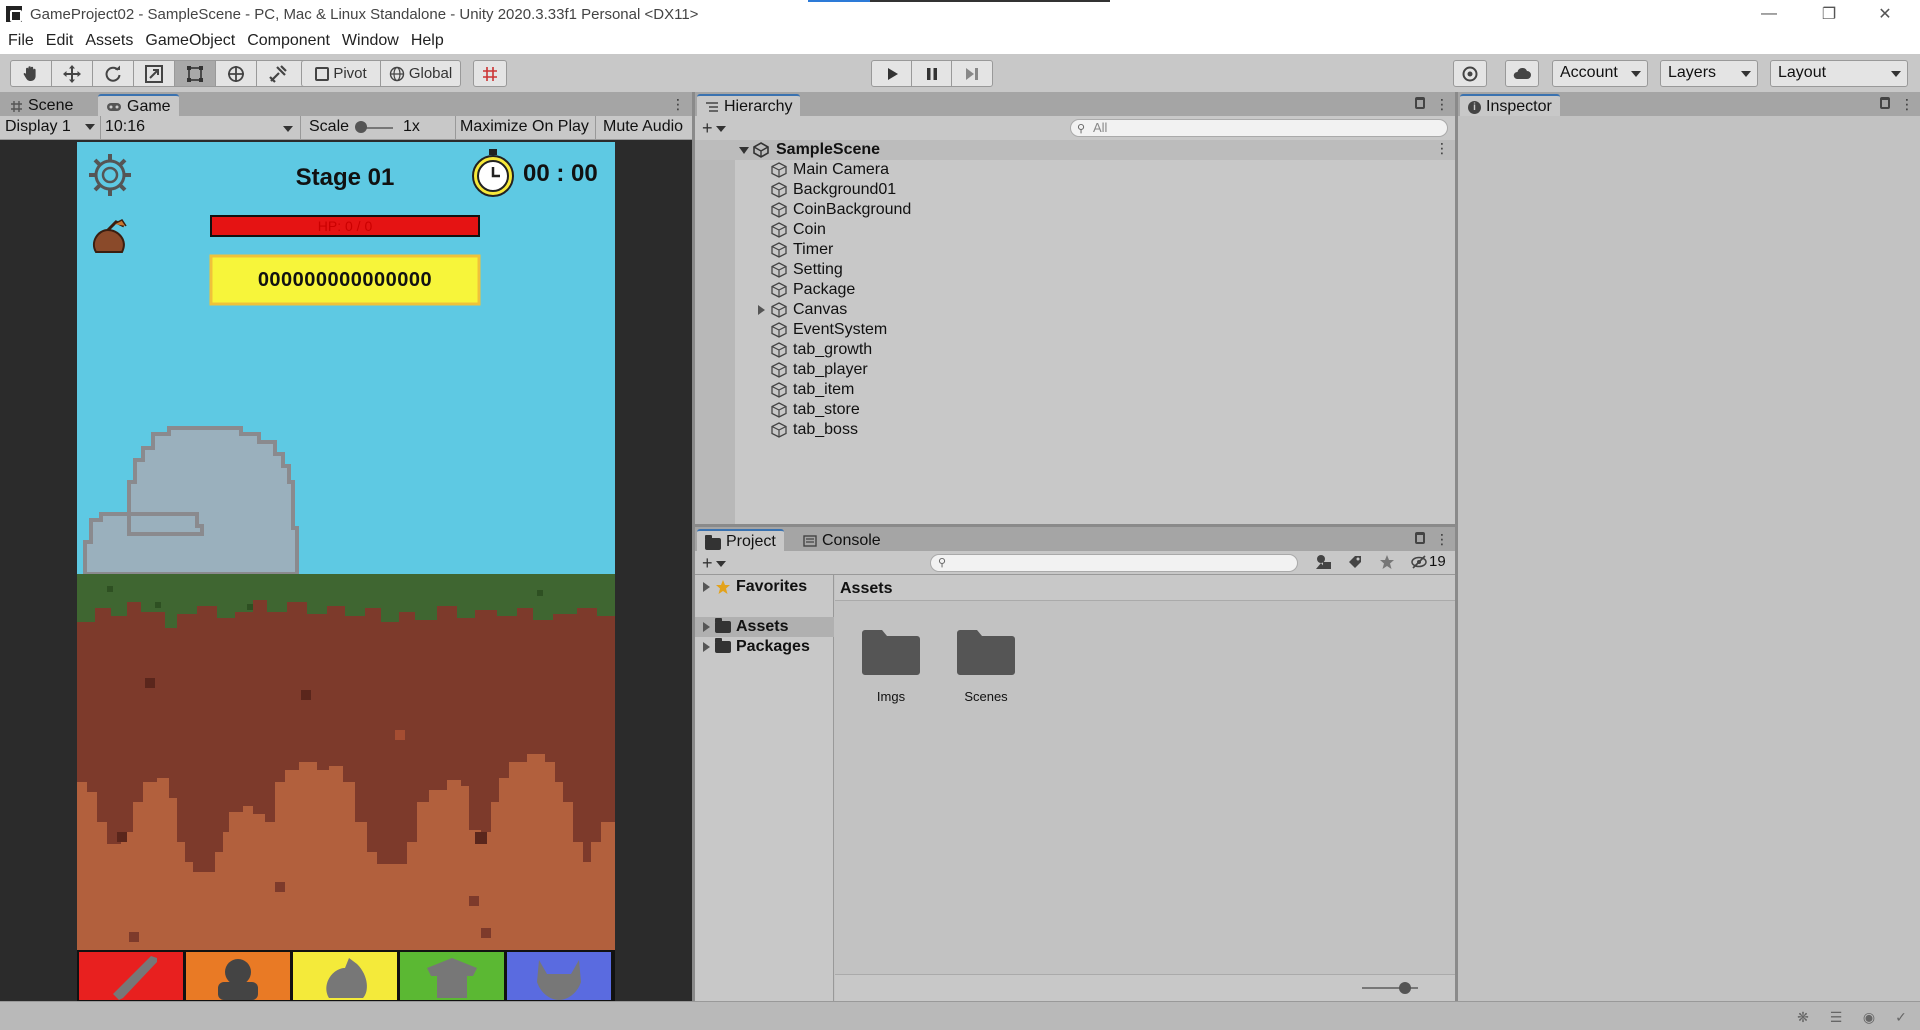  What do you see at coordinates (190, 41) in the screenshot?
I see `menu-gameobject: GameObject` at bounding box center [190, 41].